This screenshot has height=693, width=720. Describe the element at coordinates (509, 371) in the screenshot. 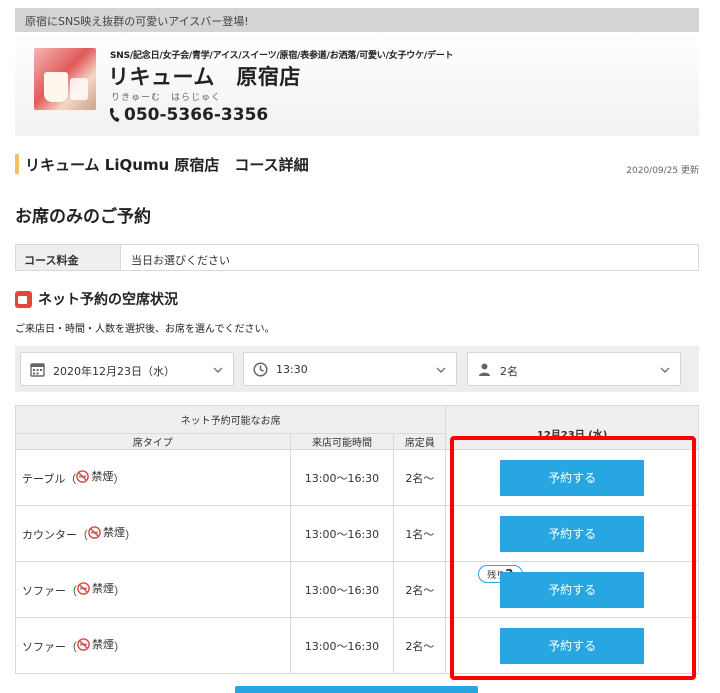

I see `people-select-value: 2名` at that location.